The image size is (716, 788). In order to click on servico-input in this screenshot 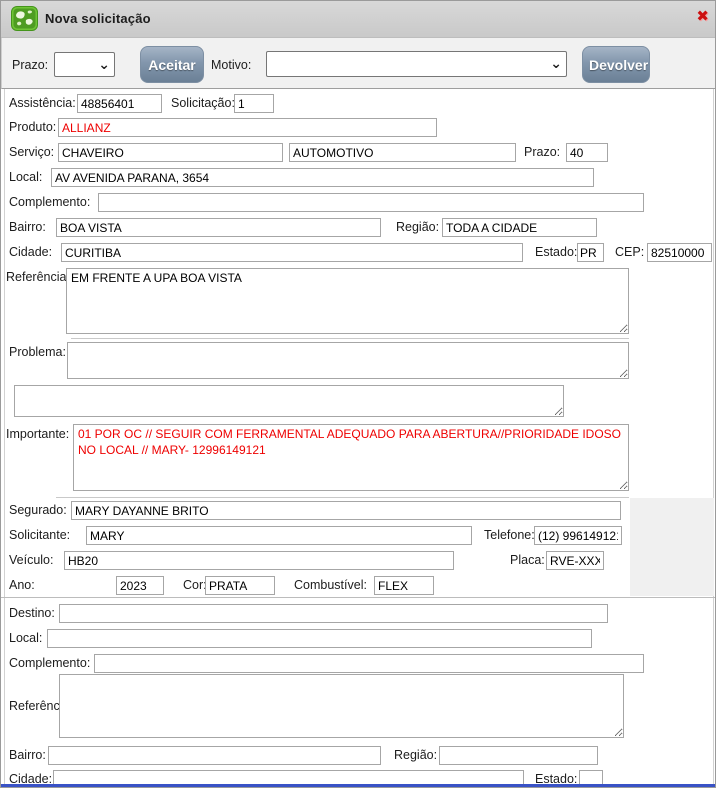, I will do `click(170, 152)`.